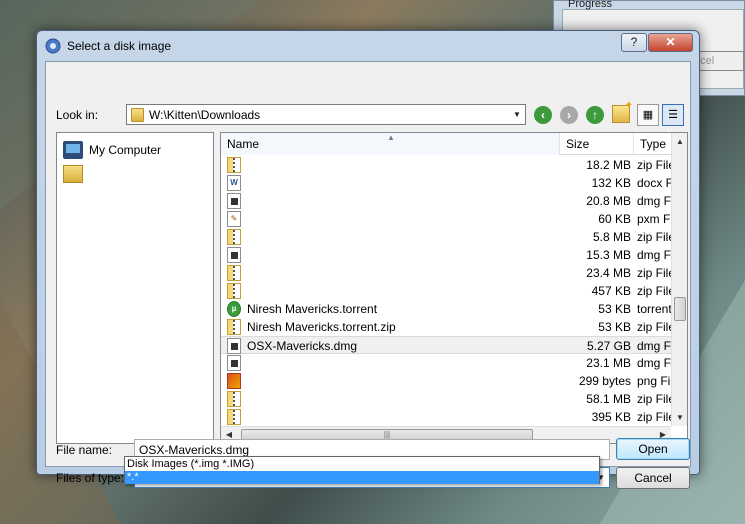  What do you see at coordinates (611, 417) in the screenshot?
I see `file-size: 395 KB` at bounding box center [611, 417].